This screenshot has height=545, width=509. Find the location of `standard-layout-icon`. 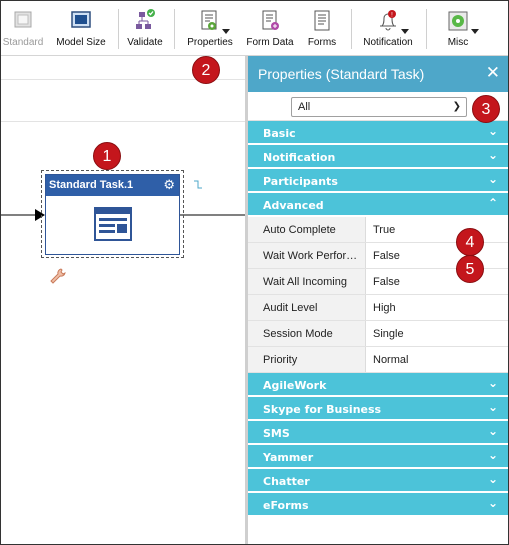

standard-layout-icon is located at coordinates (23, 21).